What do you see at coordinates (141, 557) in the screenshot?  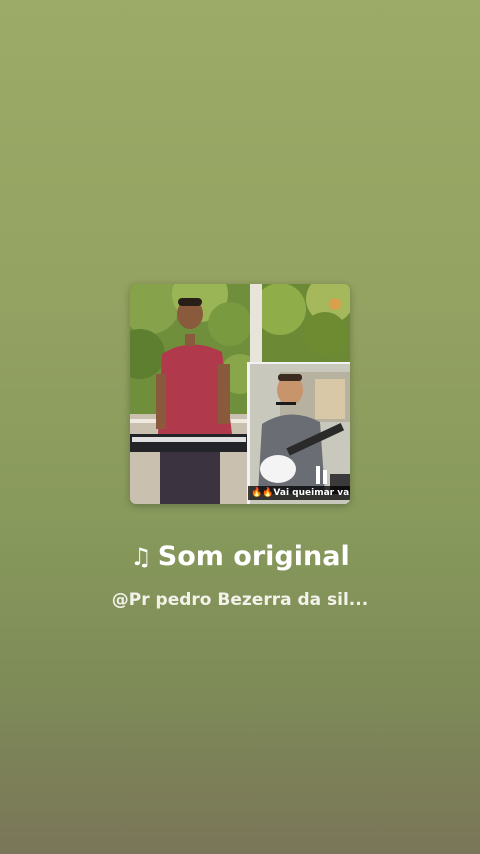 I see `music-note-icon: ♫` at bounding box center [141, 557].